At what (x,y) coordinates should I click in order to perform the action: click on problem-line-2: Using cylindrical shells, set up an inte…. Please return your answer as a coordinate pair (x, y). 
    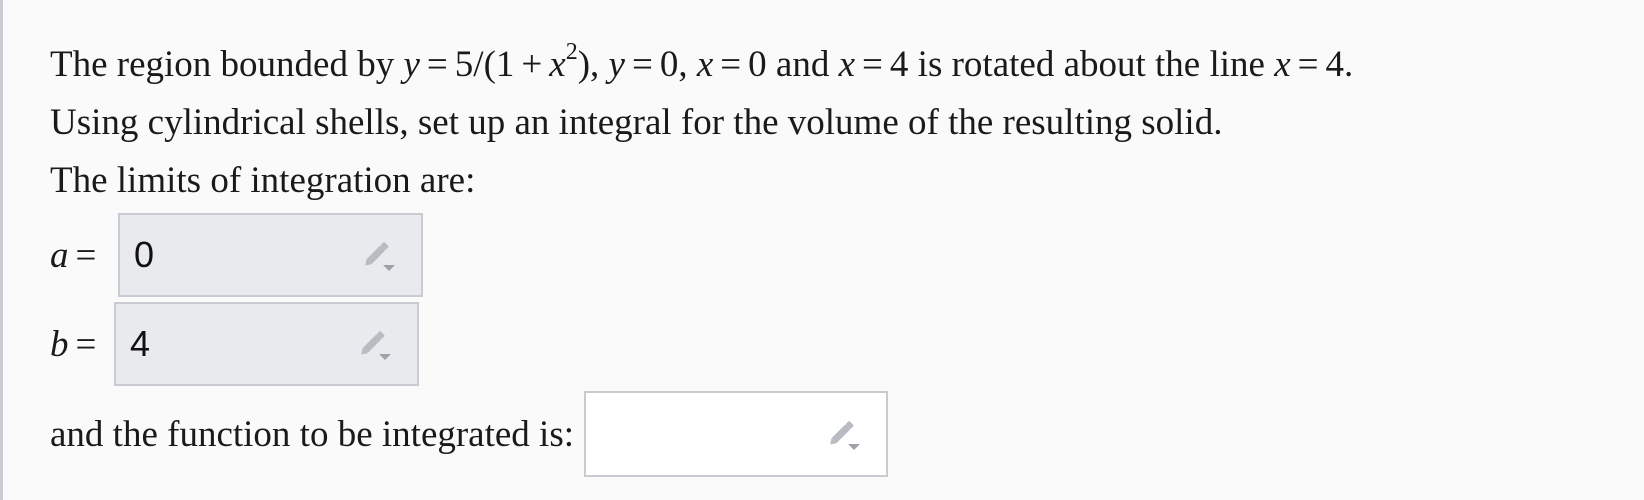
    Looking at the image, I should click on (636, 122).